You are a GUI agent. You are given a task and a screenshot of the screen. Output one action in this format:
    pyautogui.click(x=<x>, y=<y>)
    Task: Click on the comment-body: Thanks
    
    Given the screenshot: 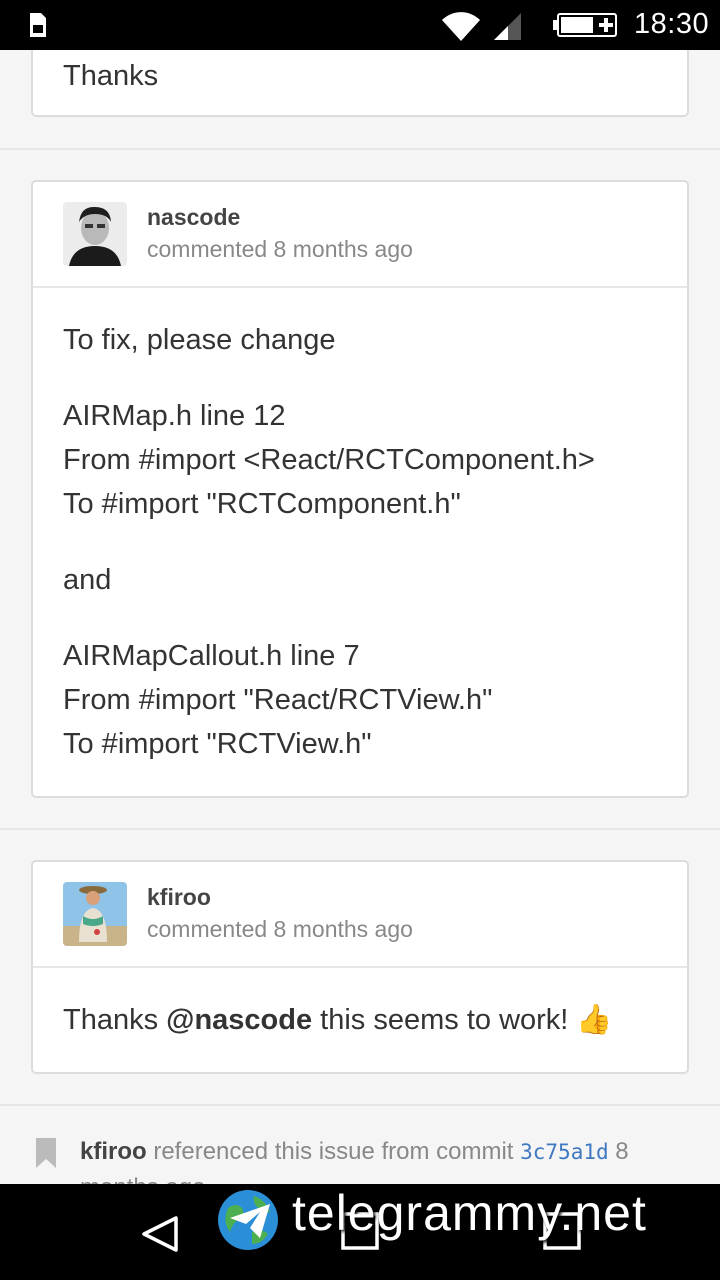 What is the action you would take?
    pyautogui.click(x=111, y=76)
    